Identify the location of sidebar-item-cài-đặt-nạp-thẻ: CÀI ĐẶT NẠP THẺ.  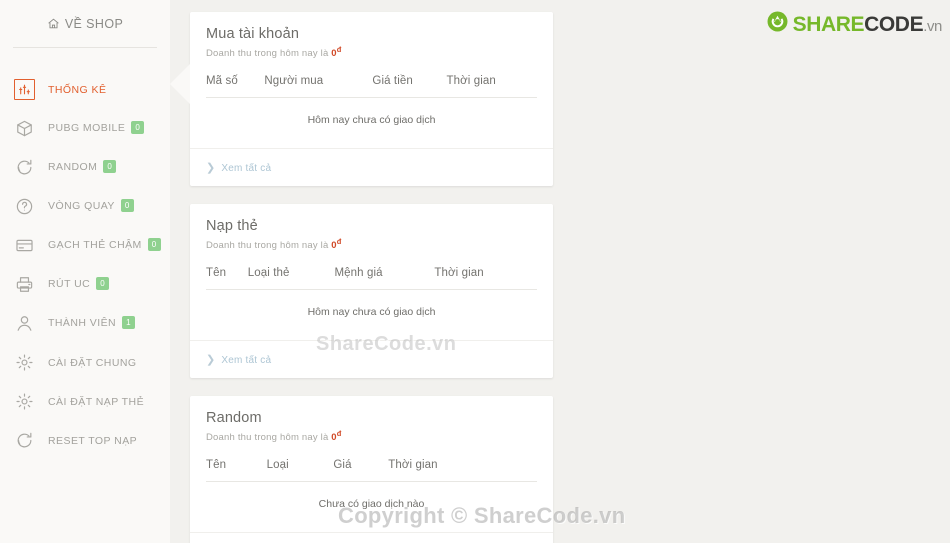
(85, 401).